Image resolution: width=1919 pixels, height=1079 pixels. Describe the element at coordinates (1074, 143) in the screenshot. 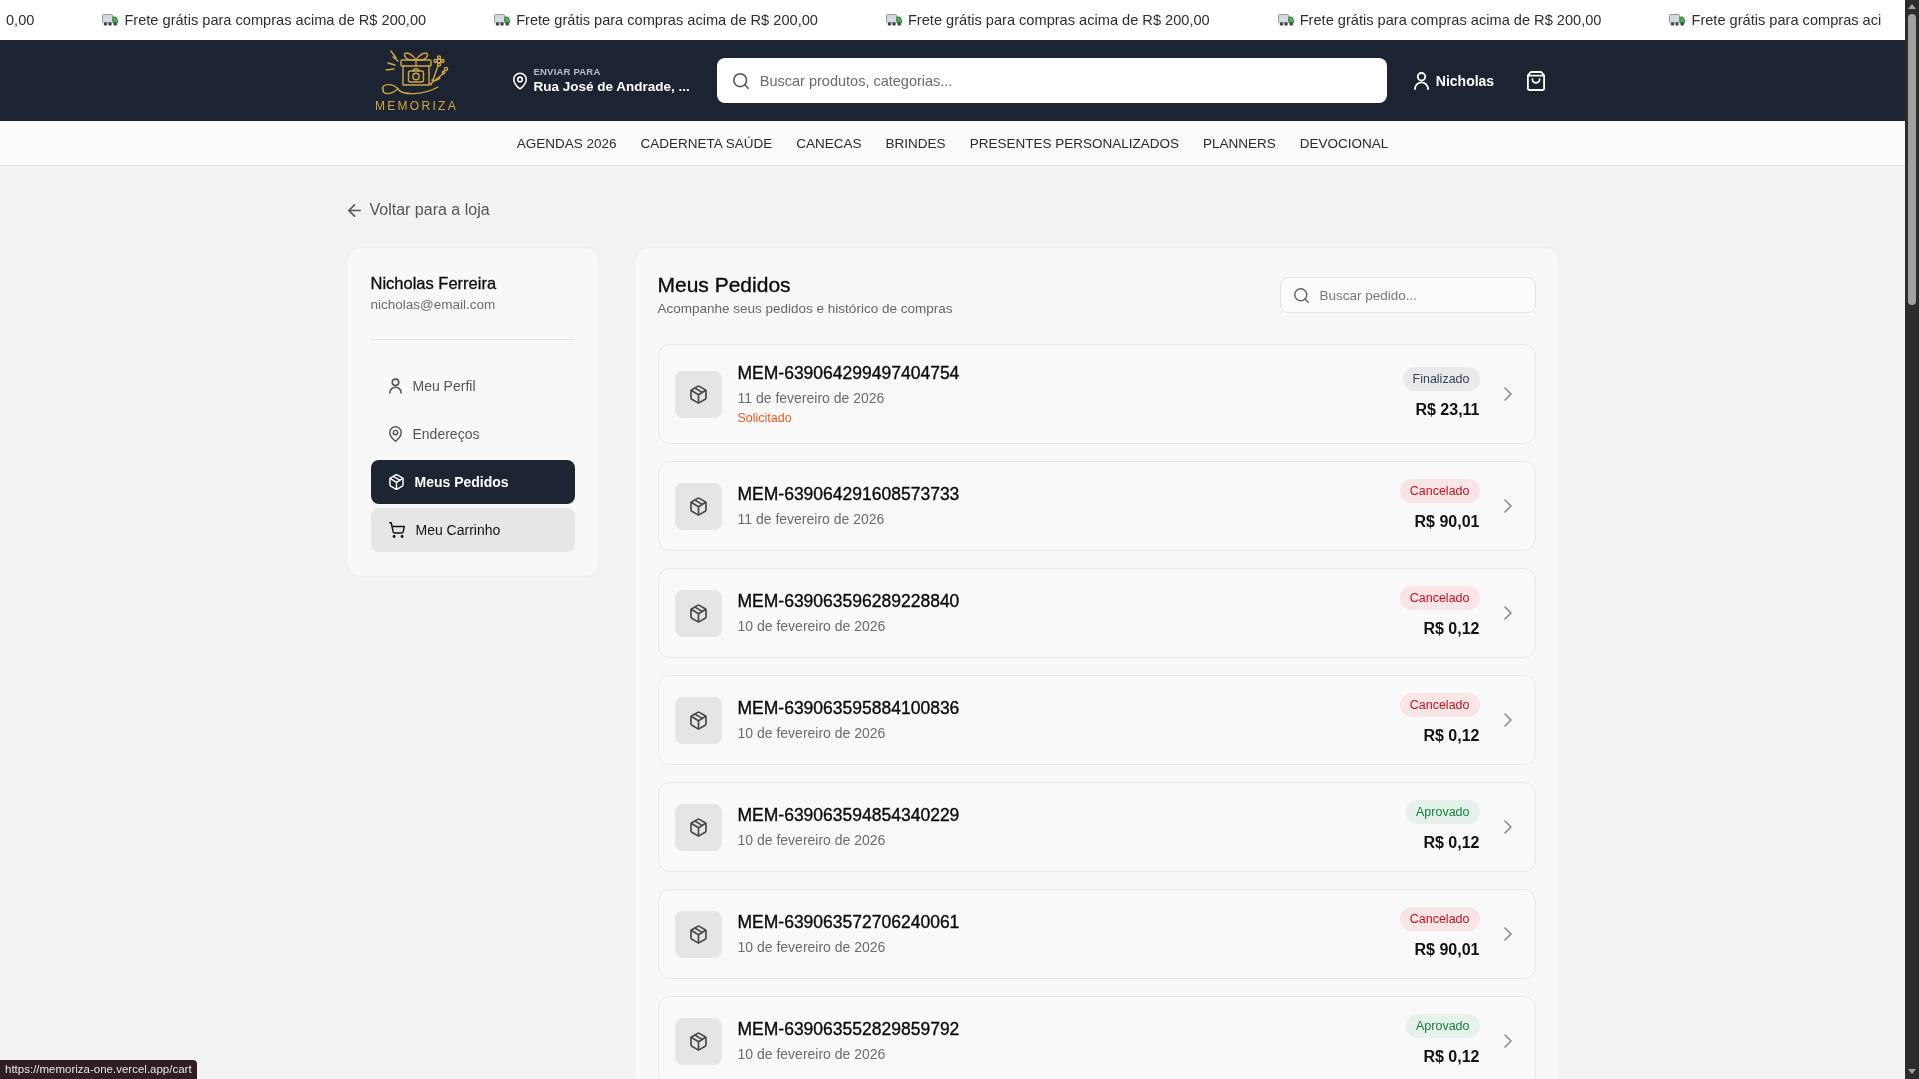

I see `nav-link: PRESENTES PERSONALIZADOS` at that location.